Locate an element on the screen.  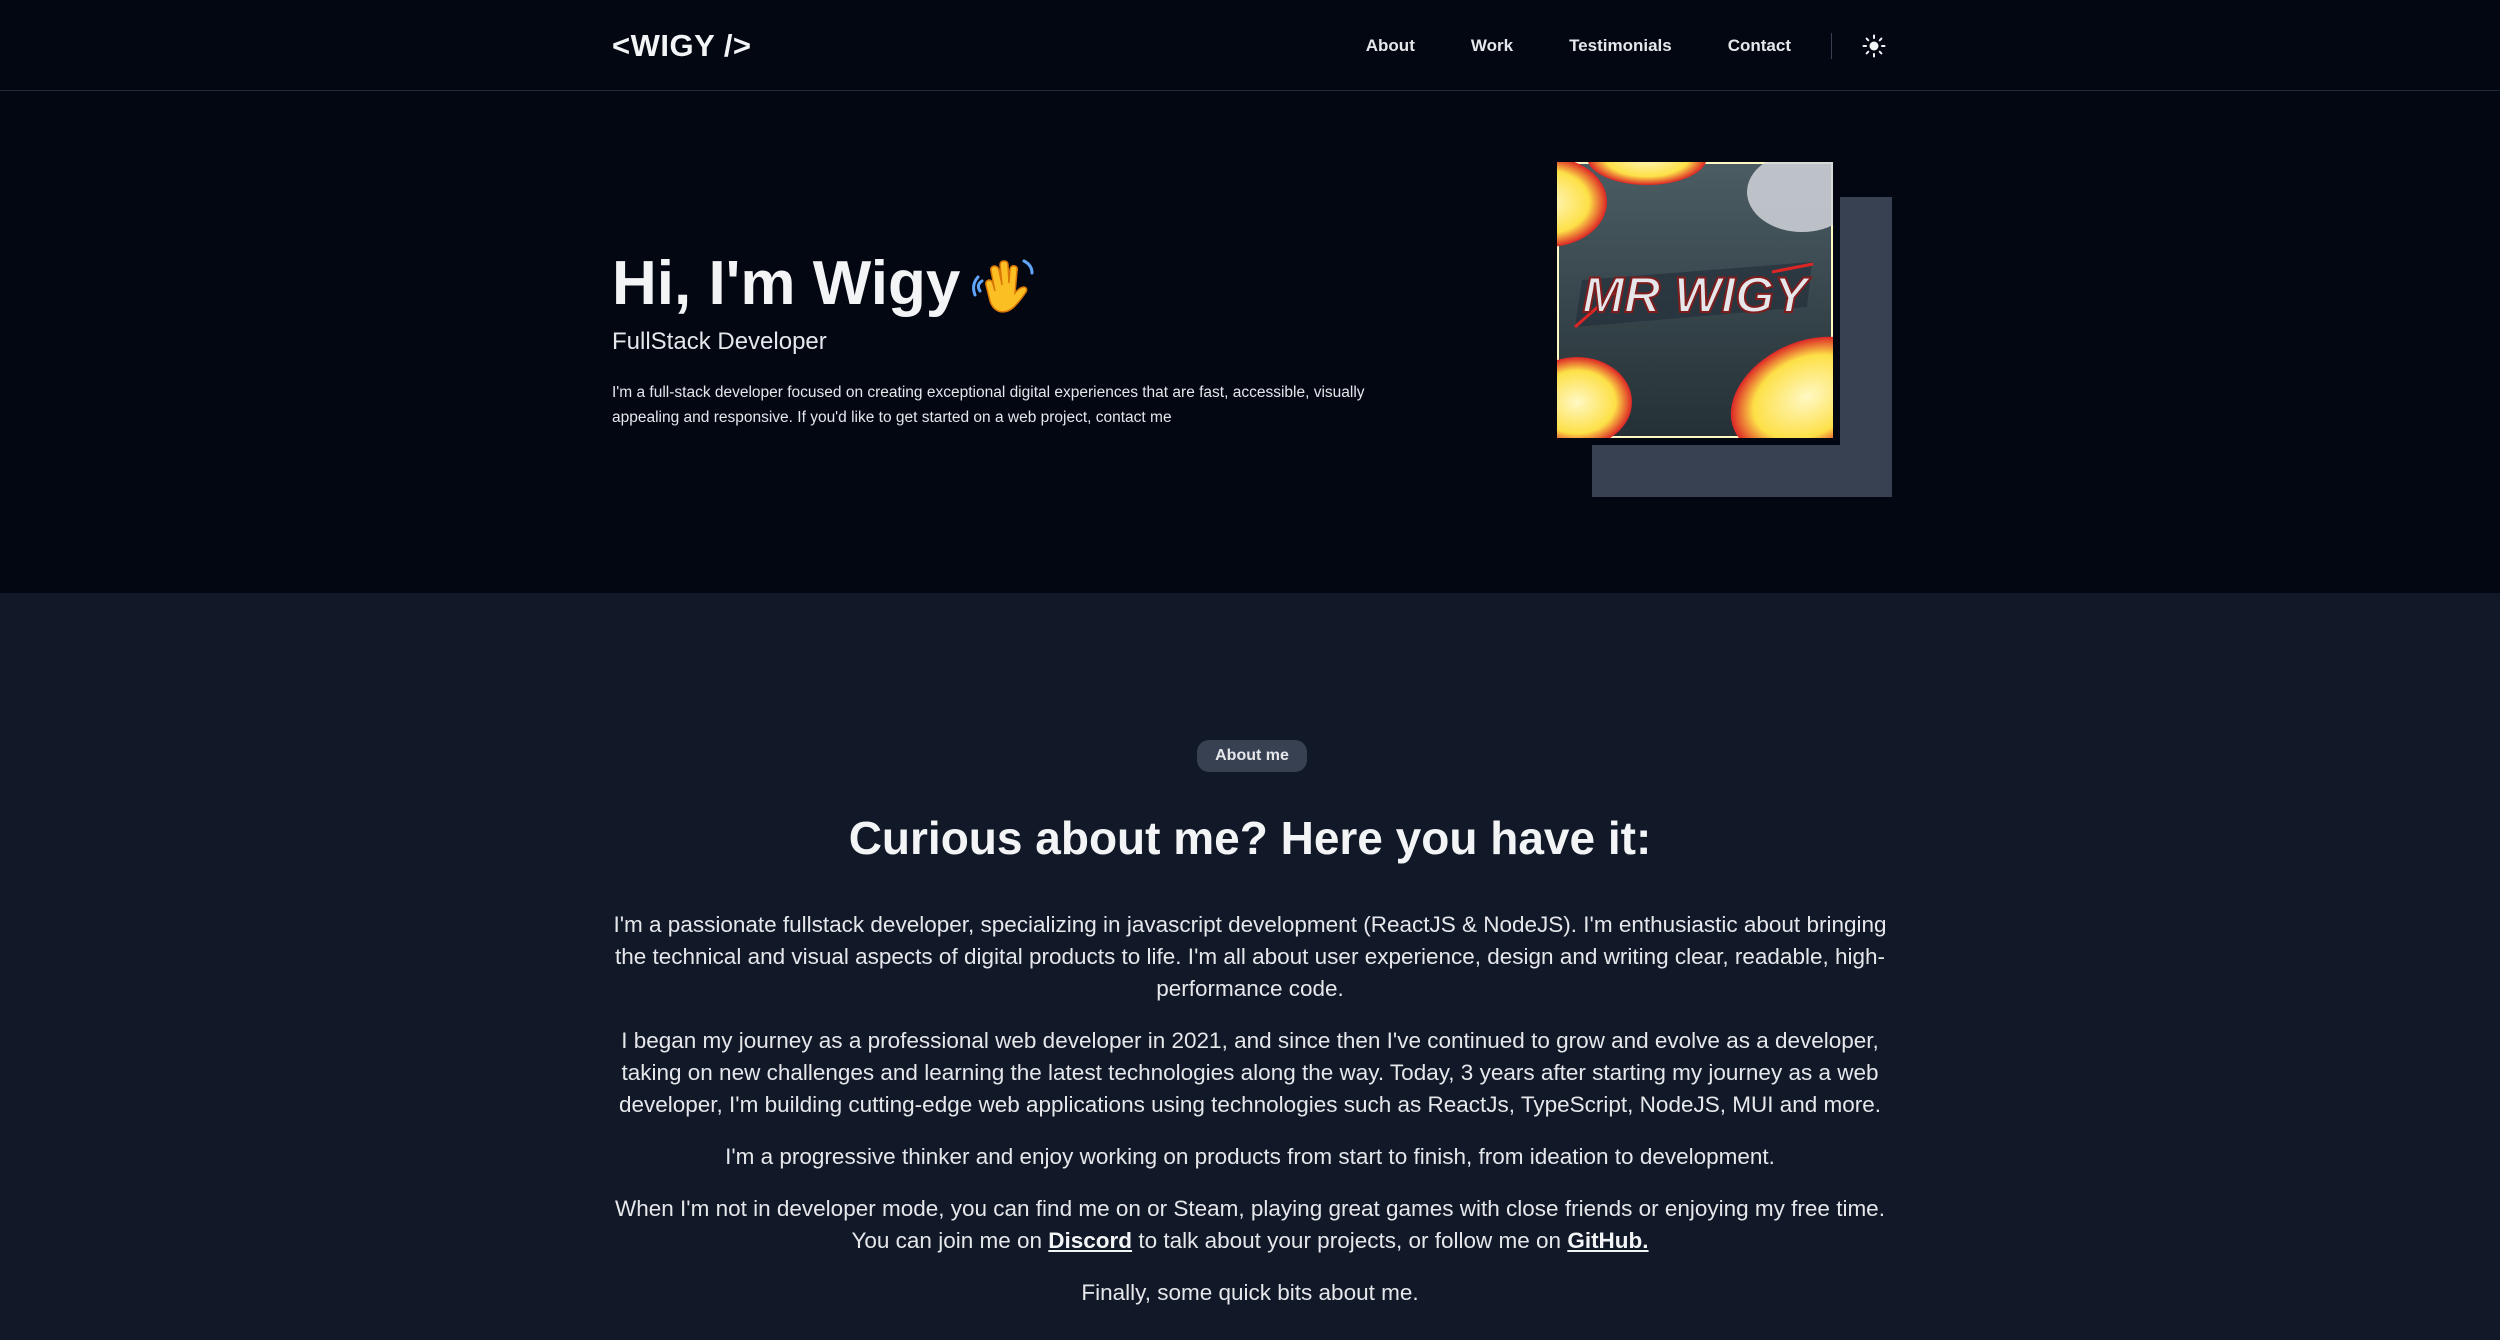
hero-title: Hi, I'm Wigy is located at coordinates (825, 283).